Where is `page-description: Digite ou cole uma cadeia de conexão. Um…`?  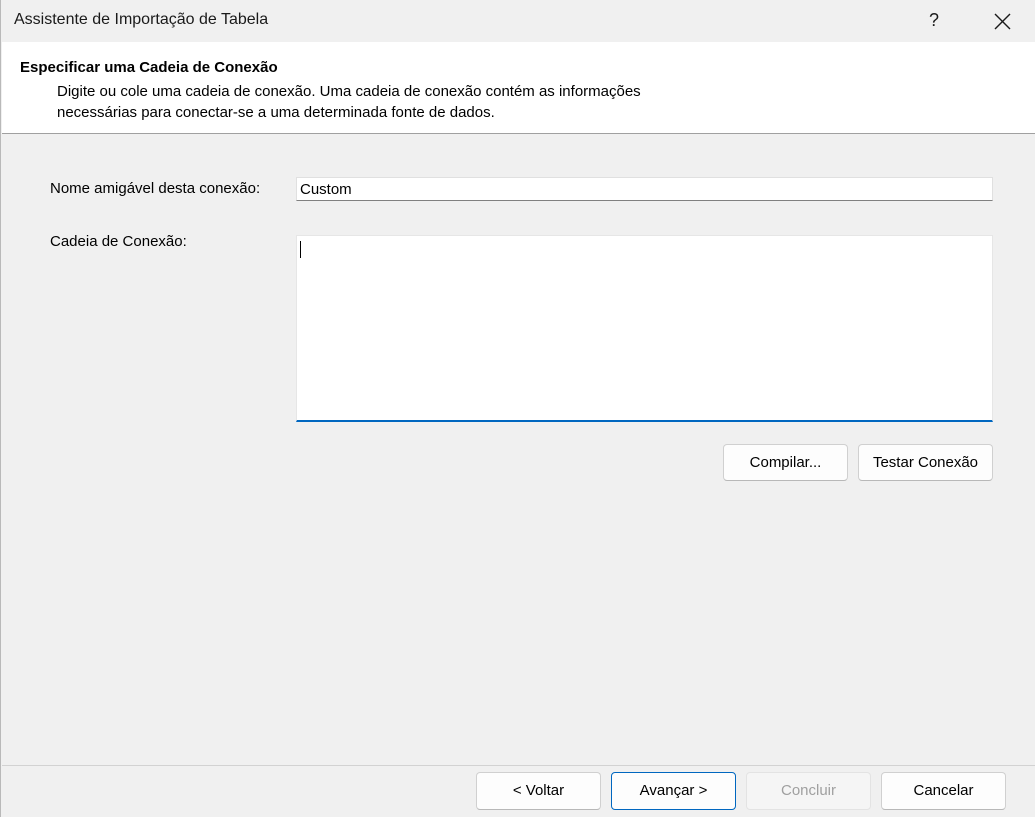
page-description: Digite ou cole uma cadeia de conexão. Um… is located at coordinates (417, 102).